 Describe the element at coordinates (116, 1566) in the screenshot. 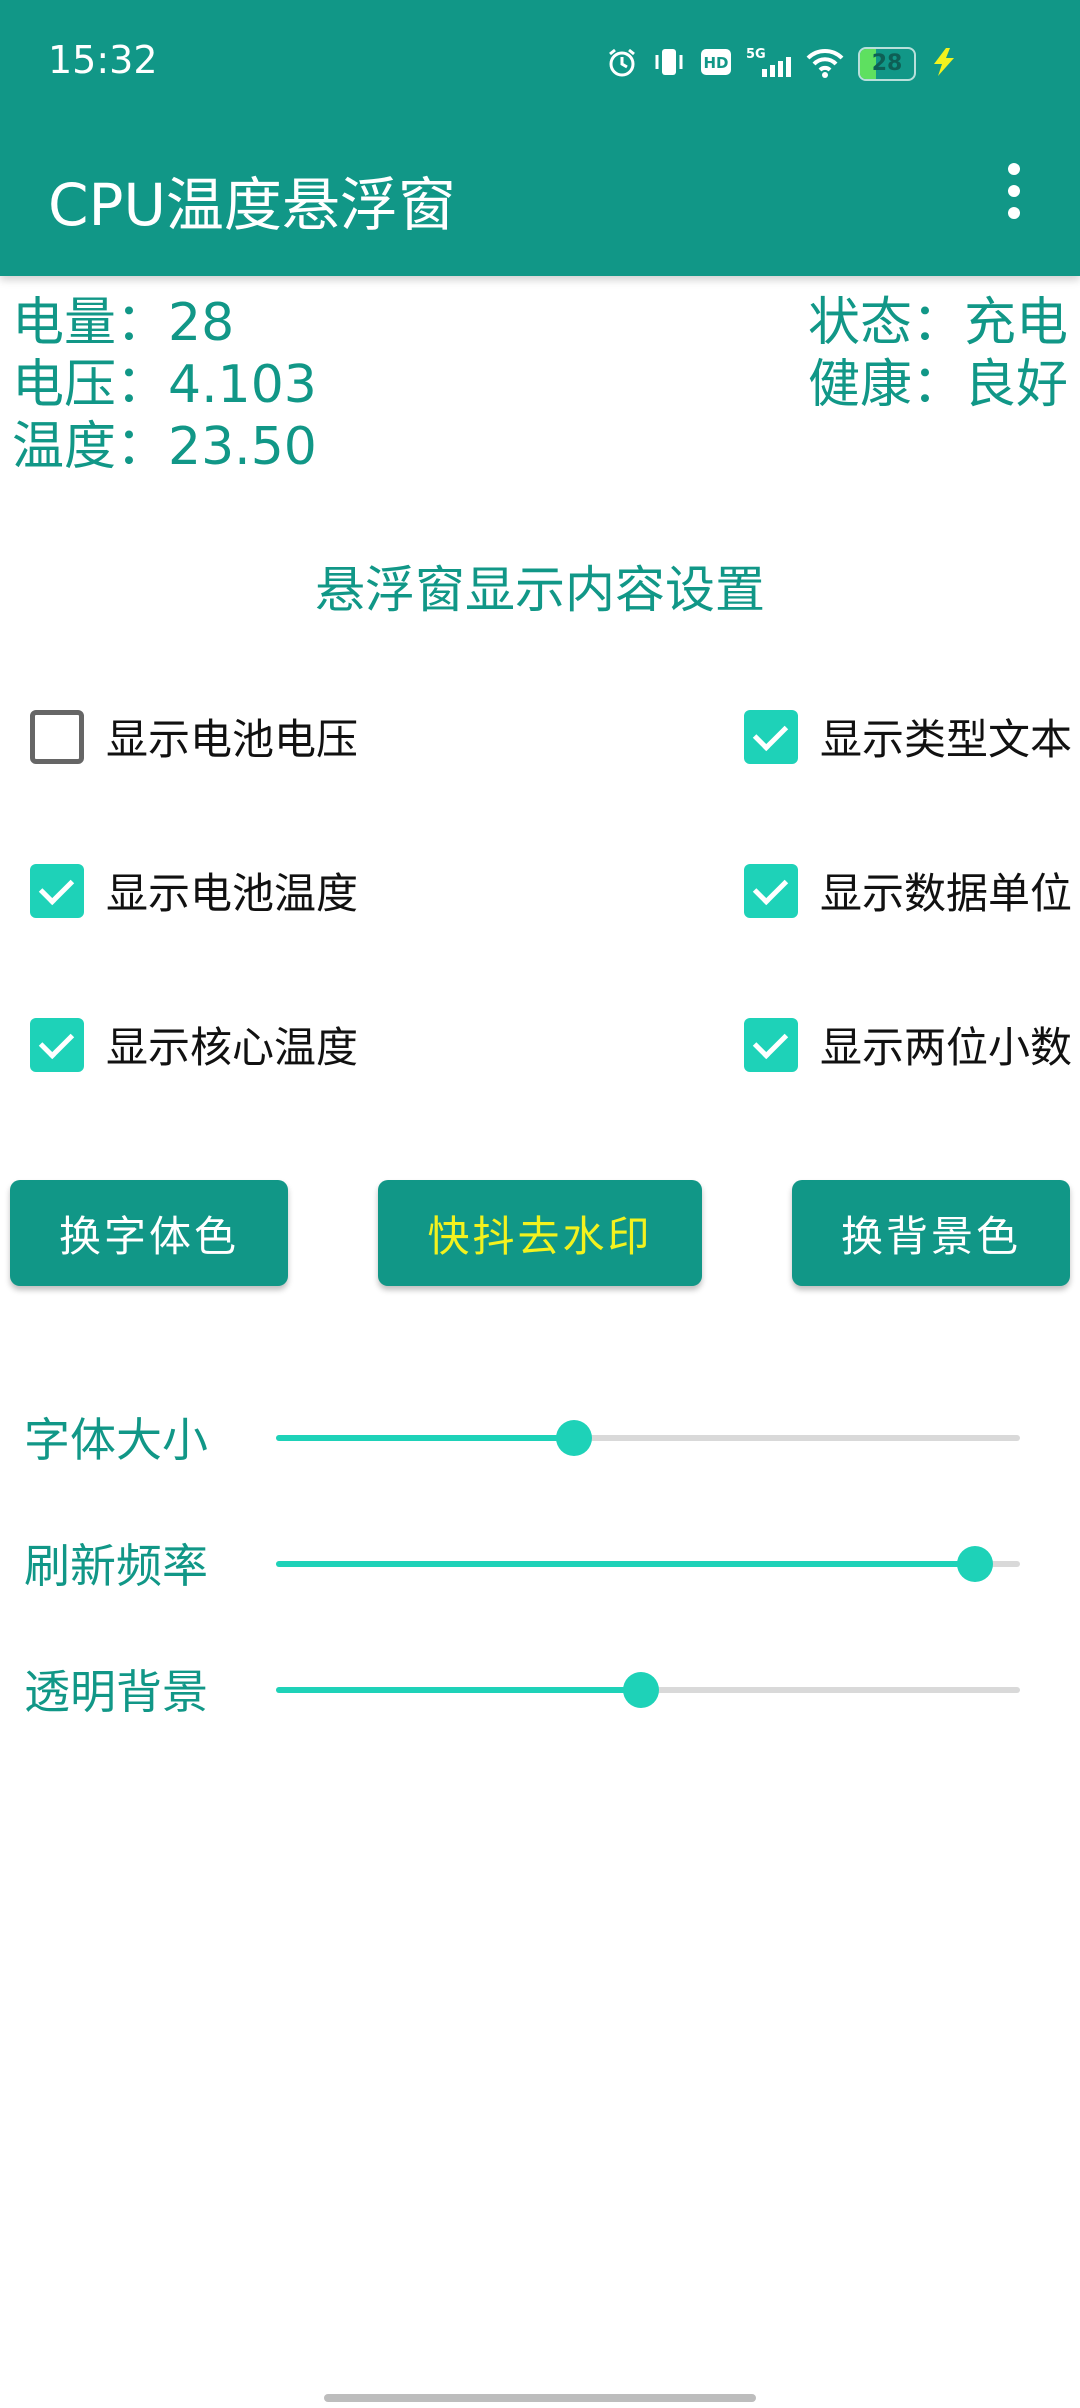

I see `slider-label: 刷新频率` at that location.